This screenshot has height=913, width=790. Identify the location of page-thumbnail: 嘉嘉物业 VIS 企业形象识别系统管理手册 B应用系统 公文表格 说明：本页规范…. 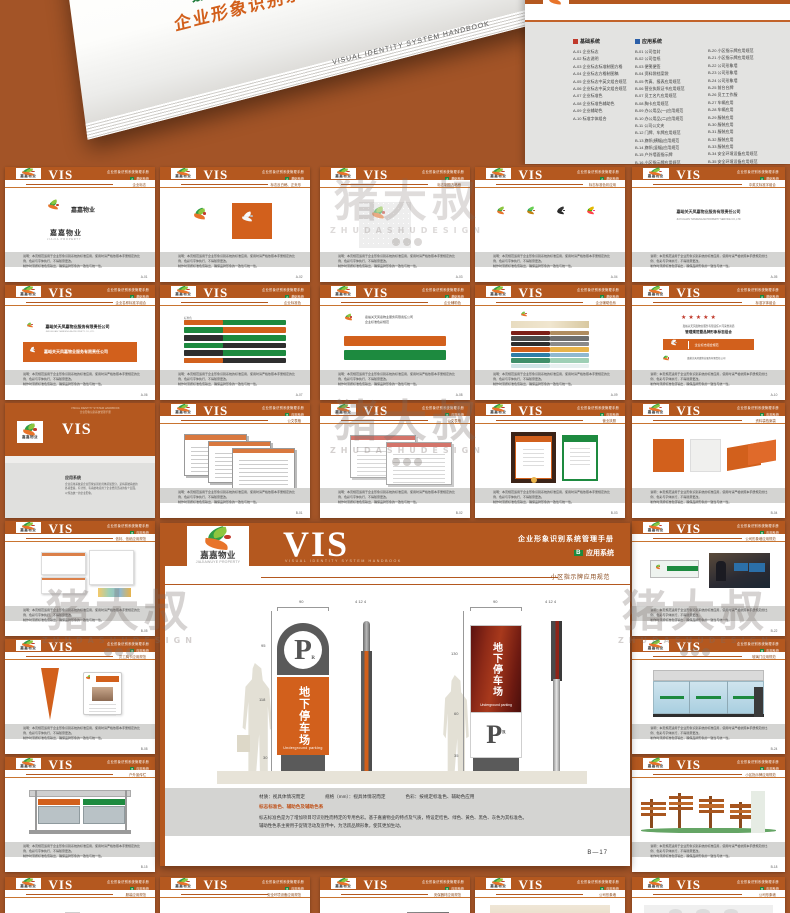
(395, 460).